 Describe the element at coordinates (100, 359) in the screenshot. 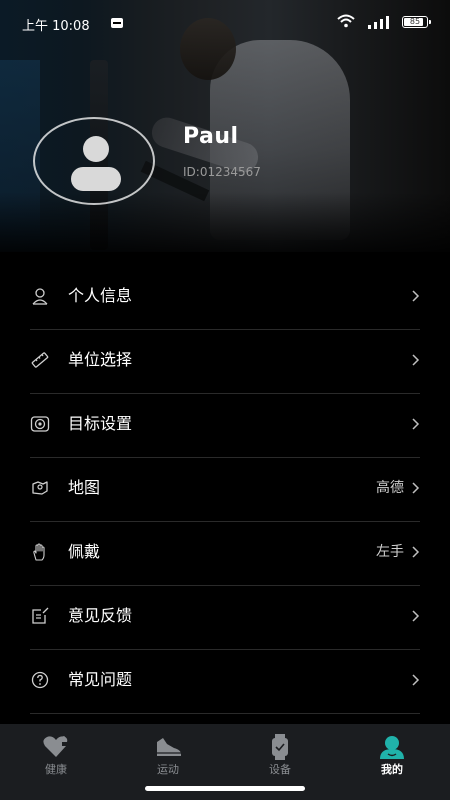

I see `menu-label: 单位选择` at that location.